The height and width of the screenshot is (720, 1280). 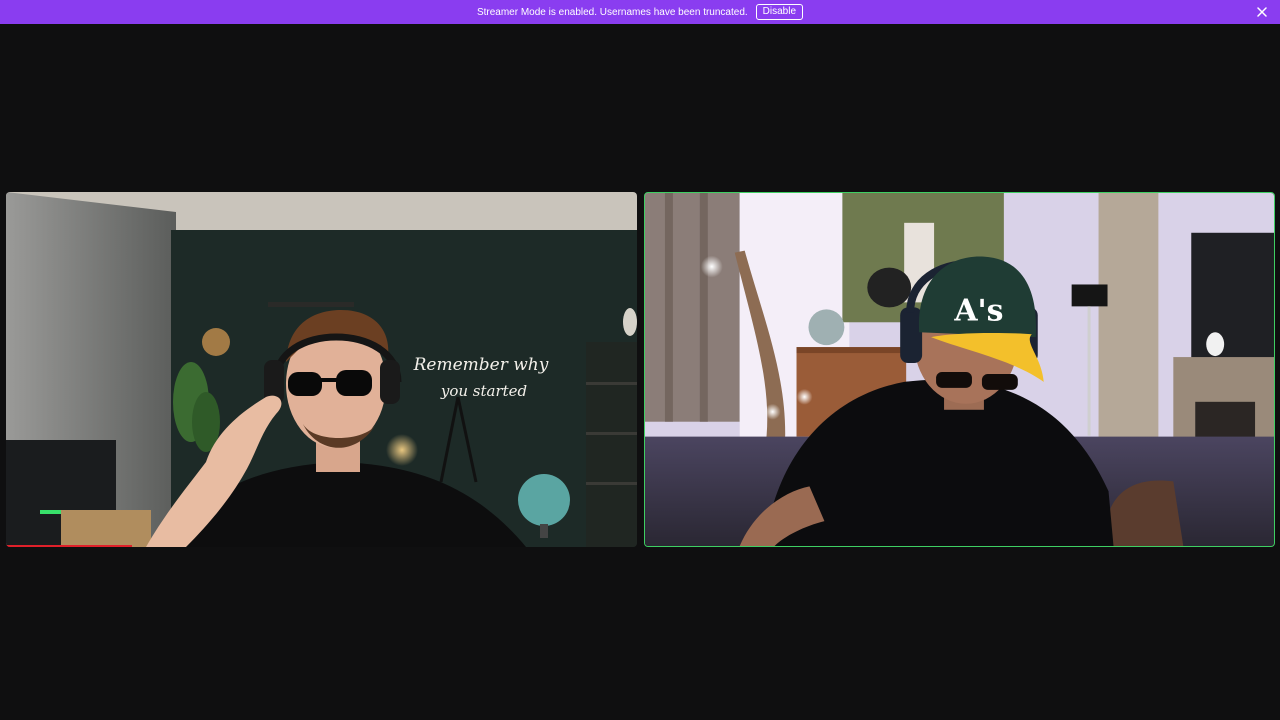 What do you see at coordinates (978, 310) in the screenshot?
I see `cap-logo: A's` at bounding box center [978, 310].